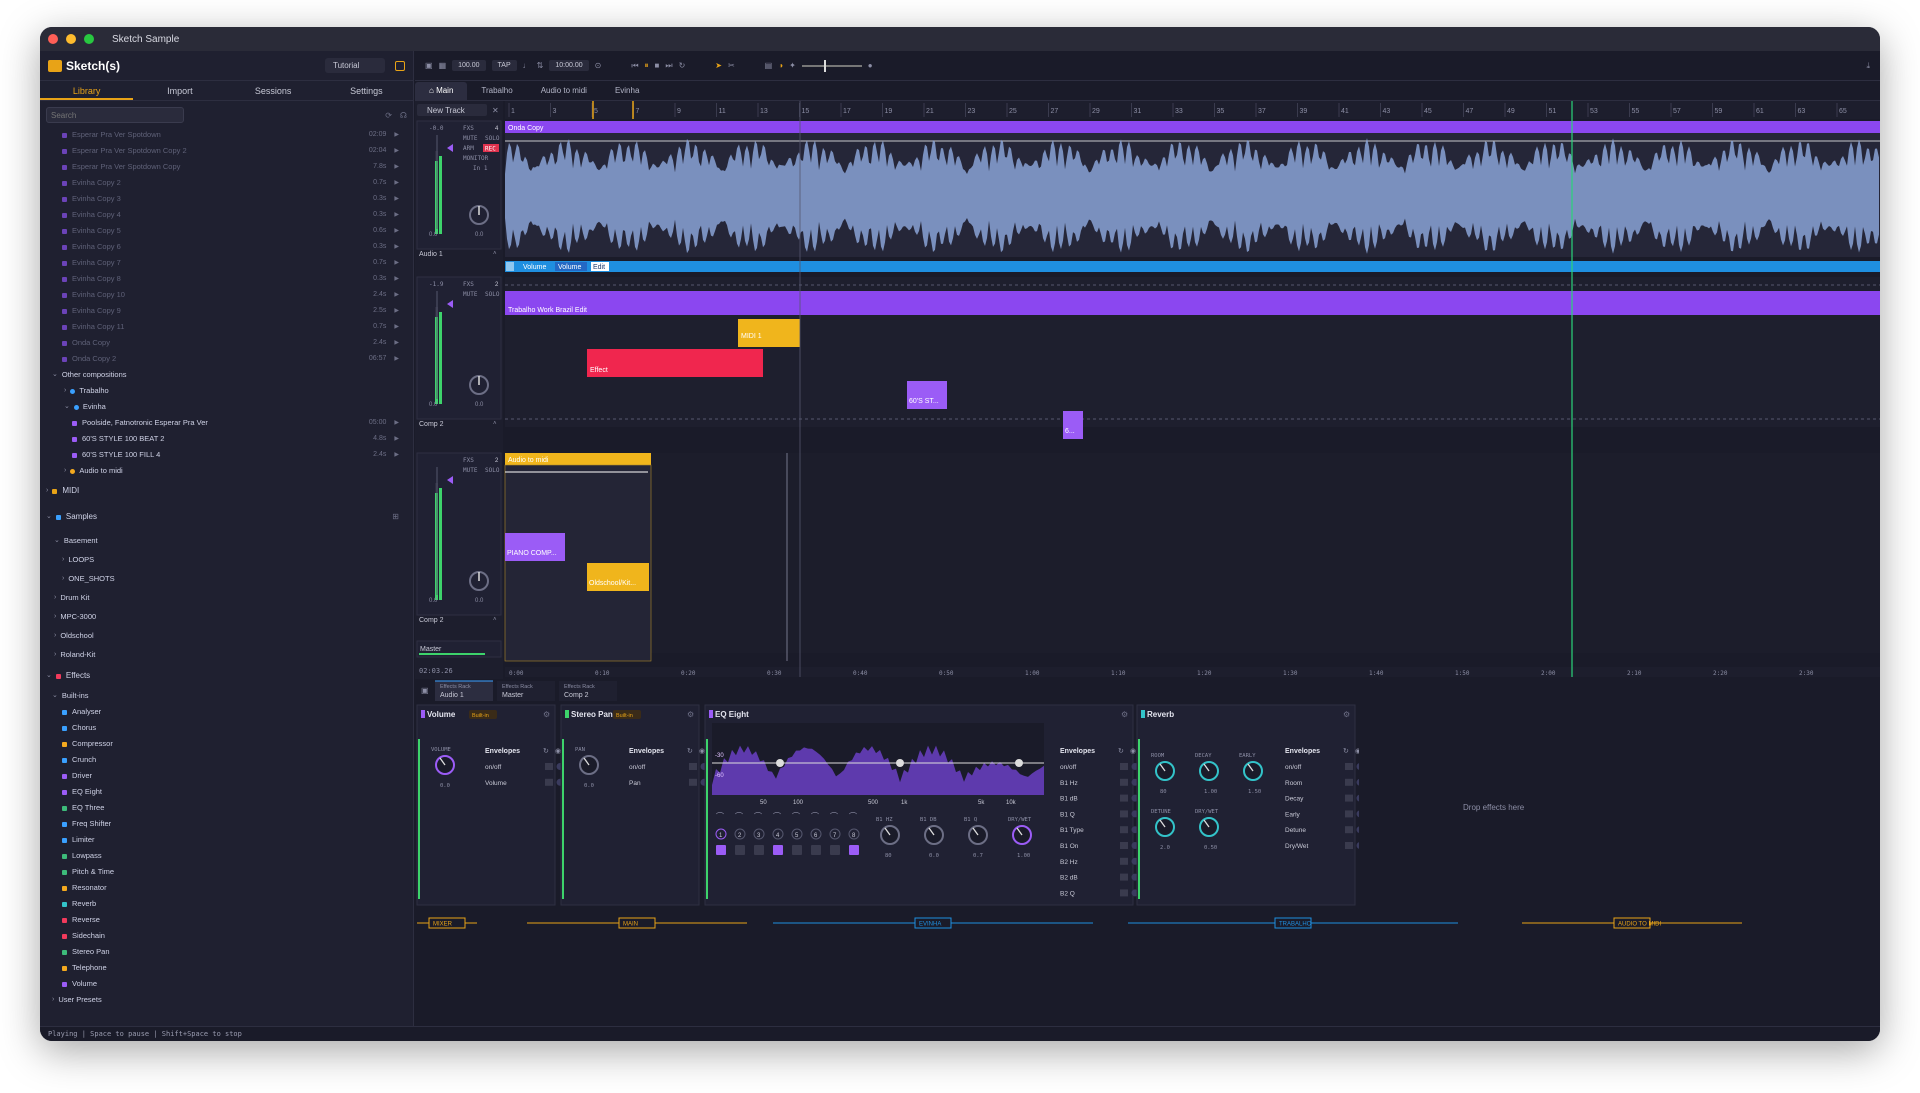 This screenshot has height=1093, width=1920. What do you see at coordinates (226, 824) in the screenshot?
I see `effect-item: Freq Shifter` at bounding box center [226, 824].